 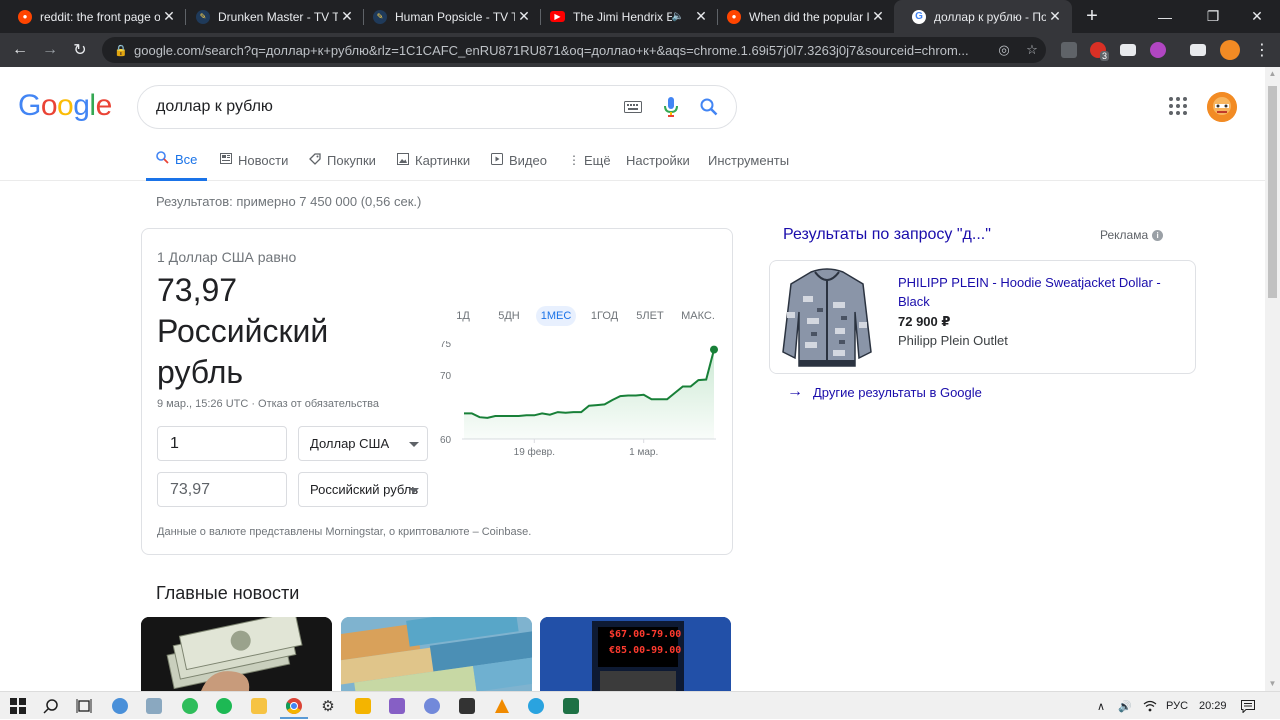 What do you see at coordinates (84, 706) in the screenshot?
I see `task-view-icon` at bounding box center [84, 706].